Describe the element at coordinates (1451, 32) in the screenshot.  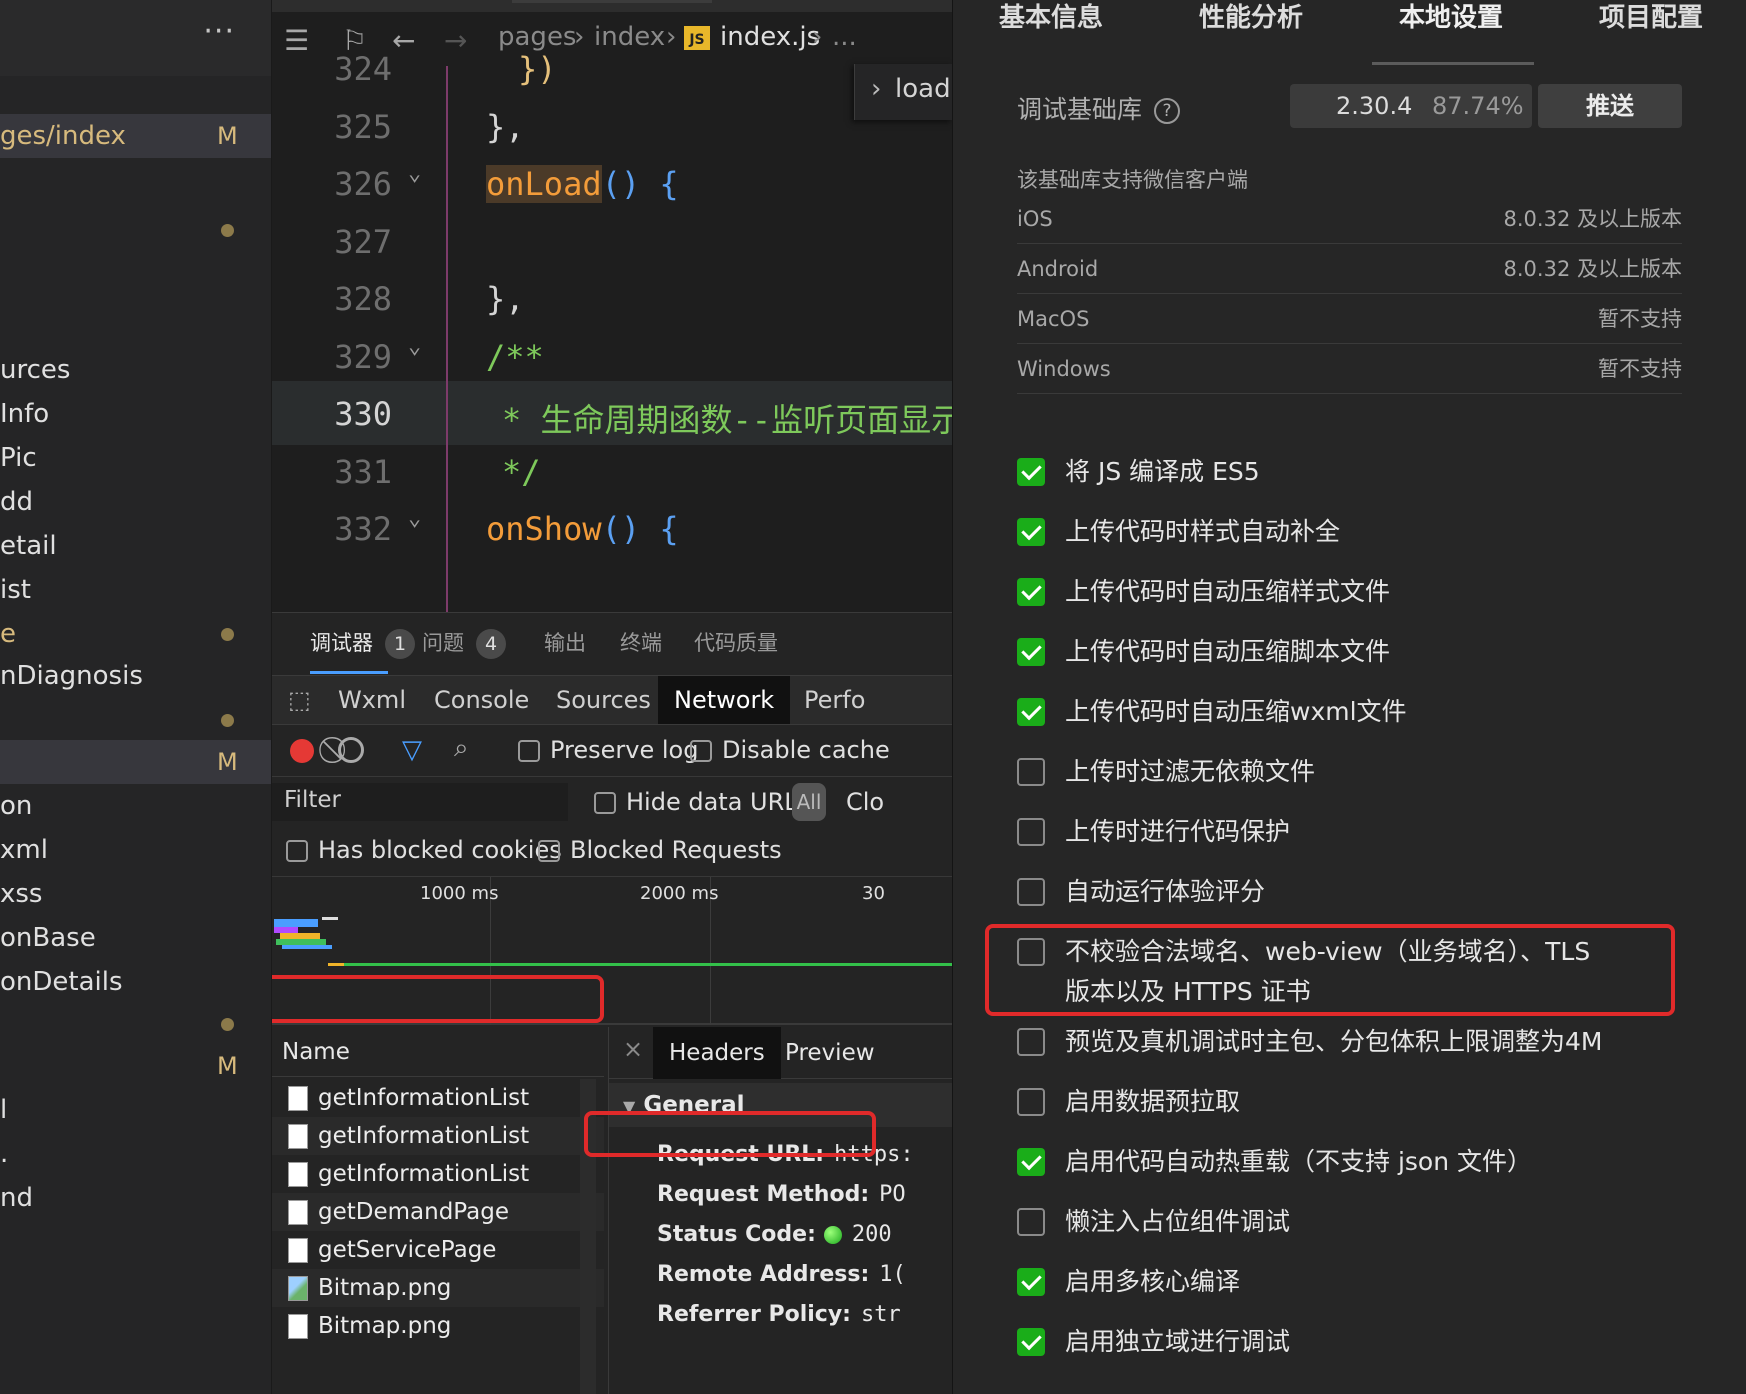
I see `settings-tab: 本地设置` at that location.